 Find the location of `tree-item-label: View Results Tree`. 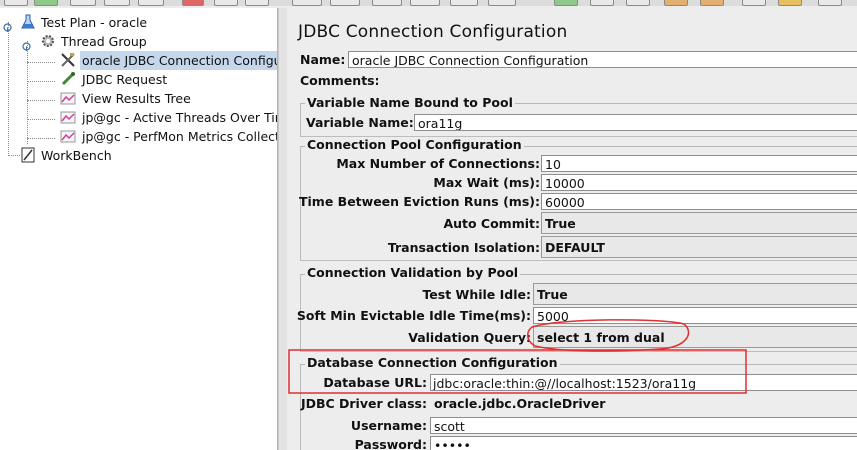

tree-item-label: View Results Tree is located at coordinates (136, 98).